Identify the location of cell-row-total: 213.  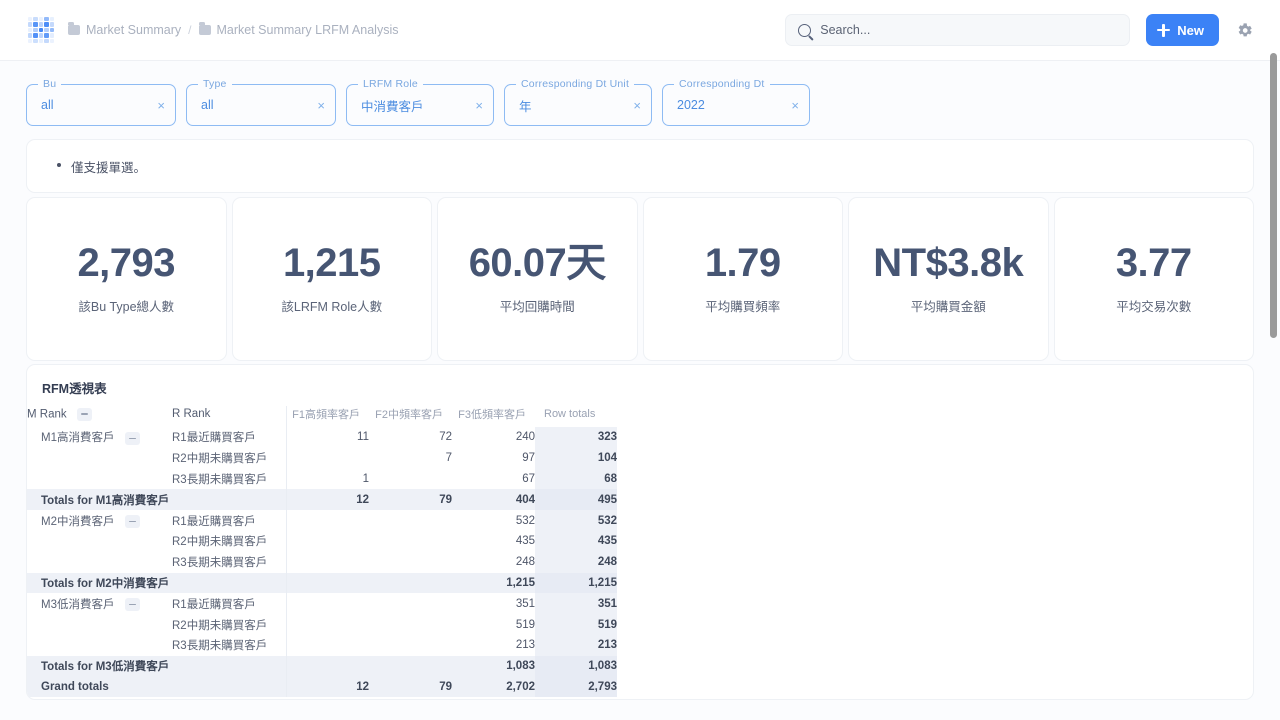
(576, 645).